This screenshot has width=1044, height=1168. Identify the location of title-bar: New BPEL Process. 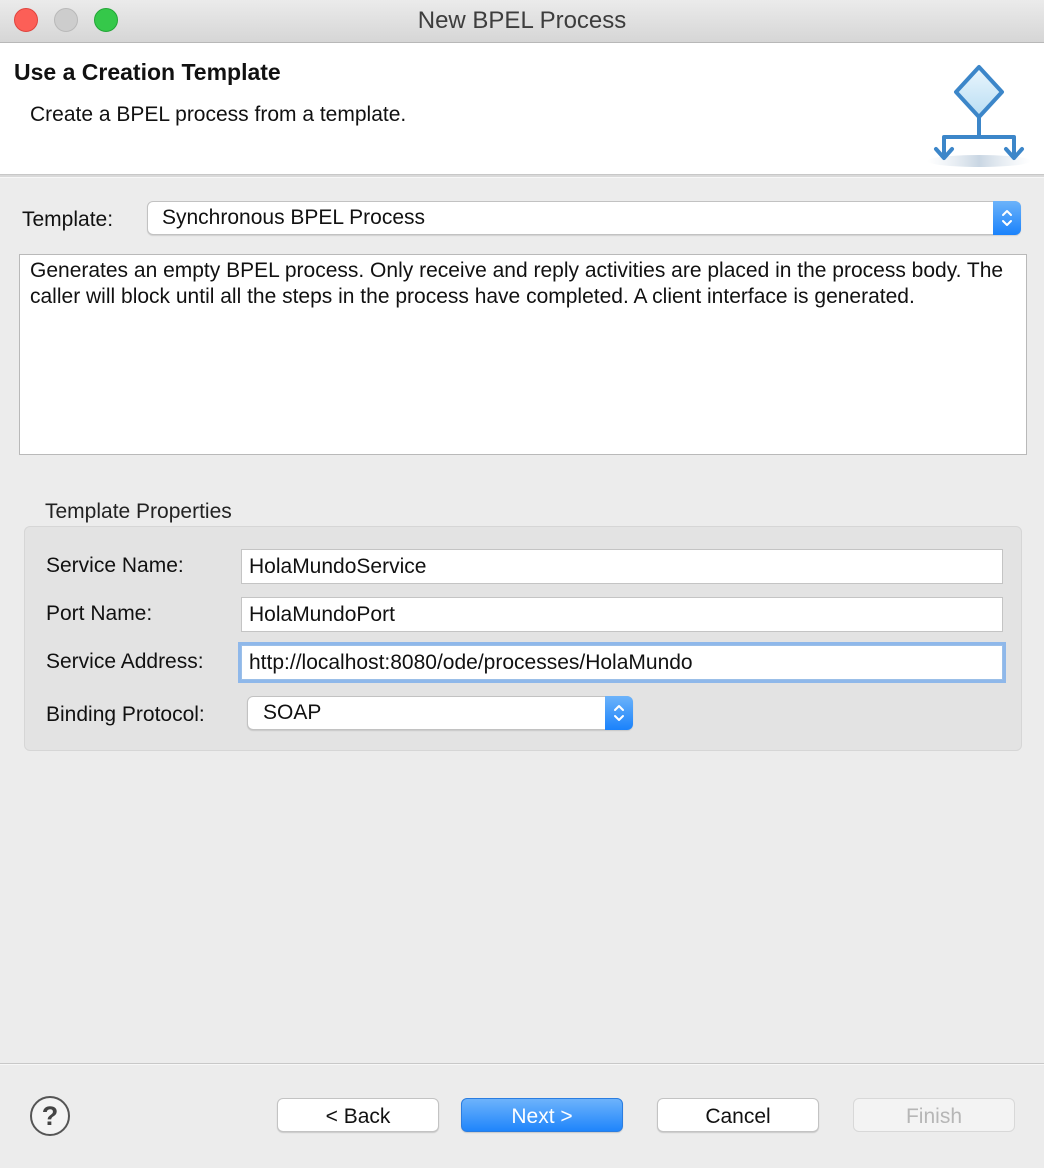
(522, 21).